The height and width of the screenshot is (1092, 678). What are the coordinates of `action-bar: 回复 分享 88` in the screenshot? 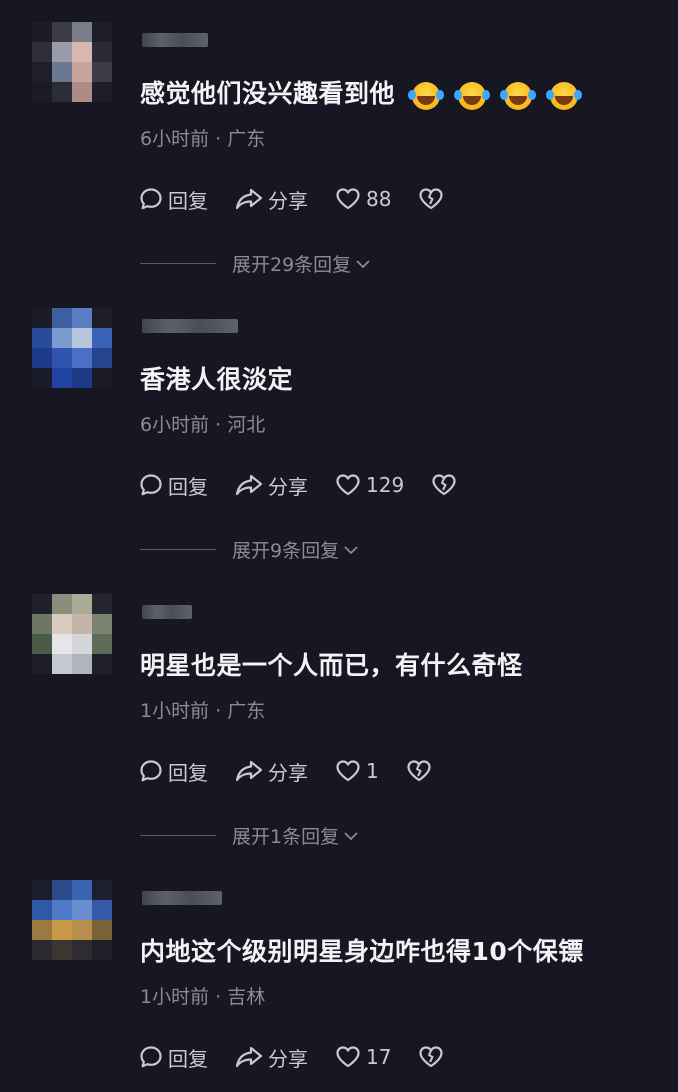 It's located at (306, 199).